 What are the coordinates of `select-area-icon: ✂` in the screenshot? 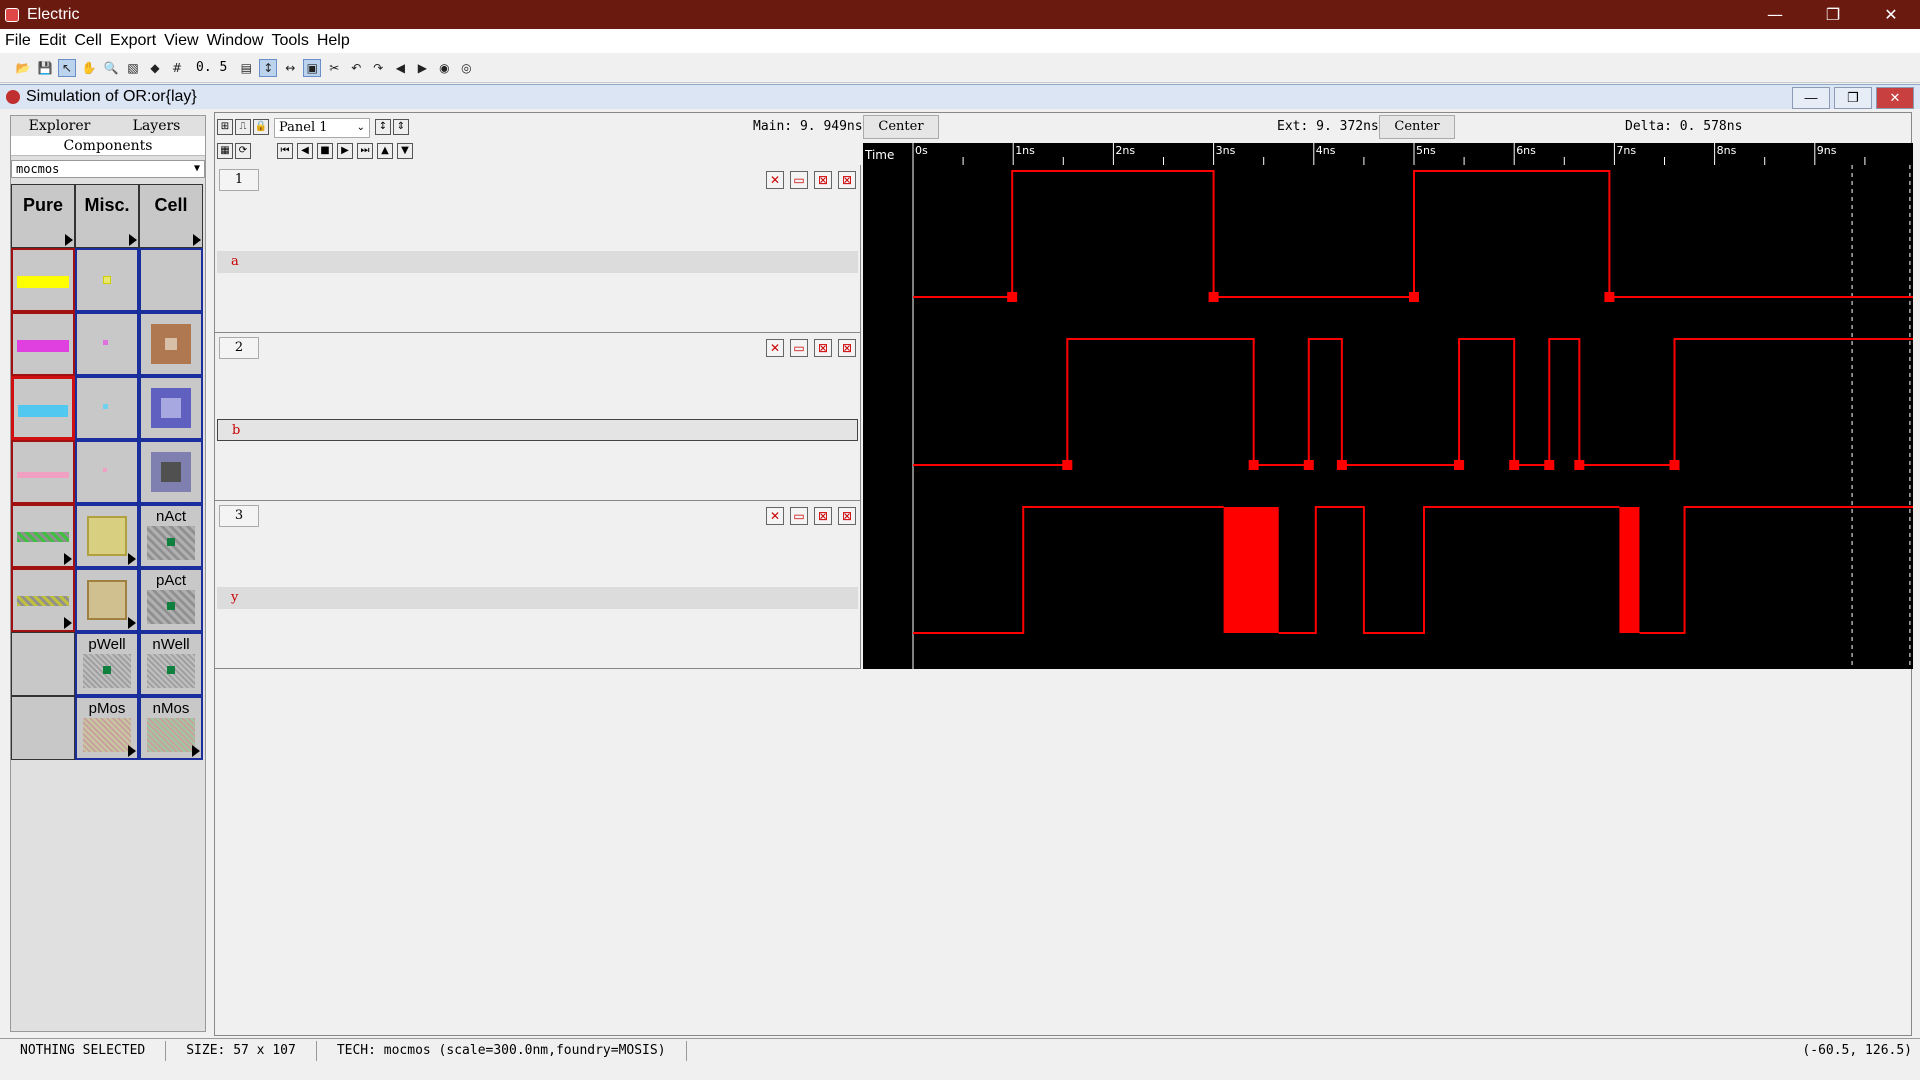 It's located at (334, 68).